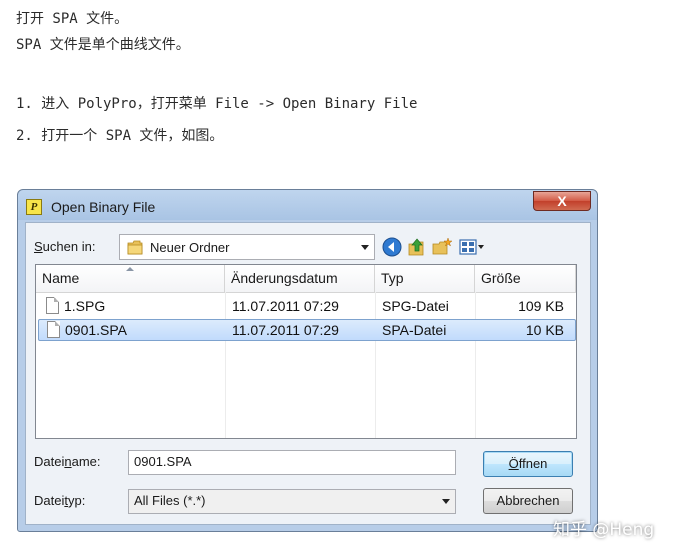  I want to click on close-button: X, so click(562, 201).